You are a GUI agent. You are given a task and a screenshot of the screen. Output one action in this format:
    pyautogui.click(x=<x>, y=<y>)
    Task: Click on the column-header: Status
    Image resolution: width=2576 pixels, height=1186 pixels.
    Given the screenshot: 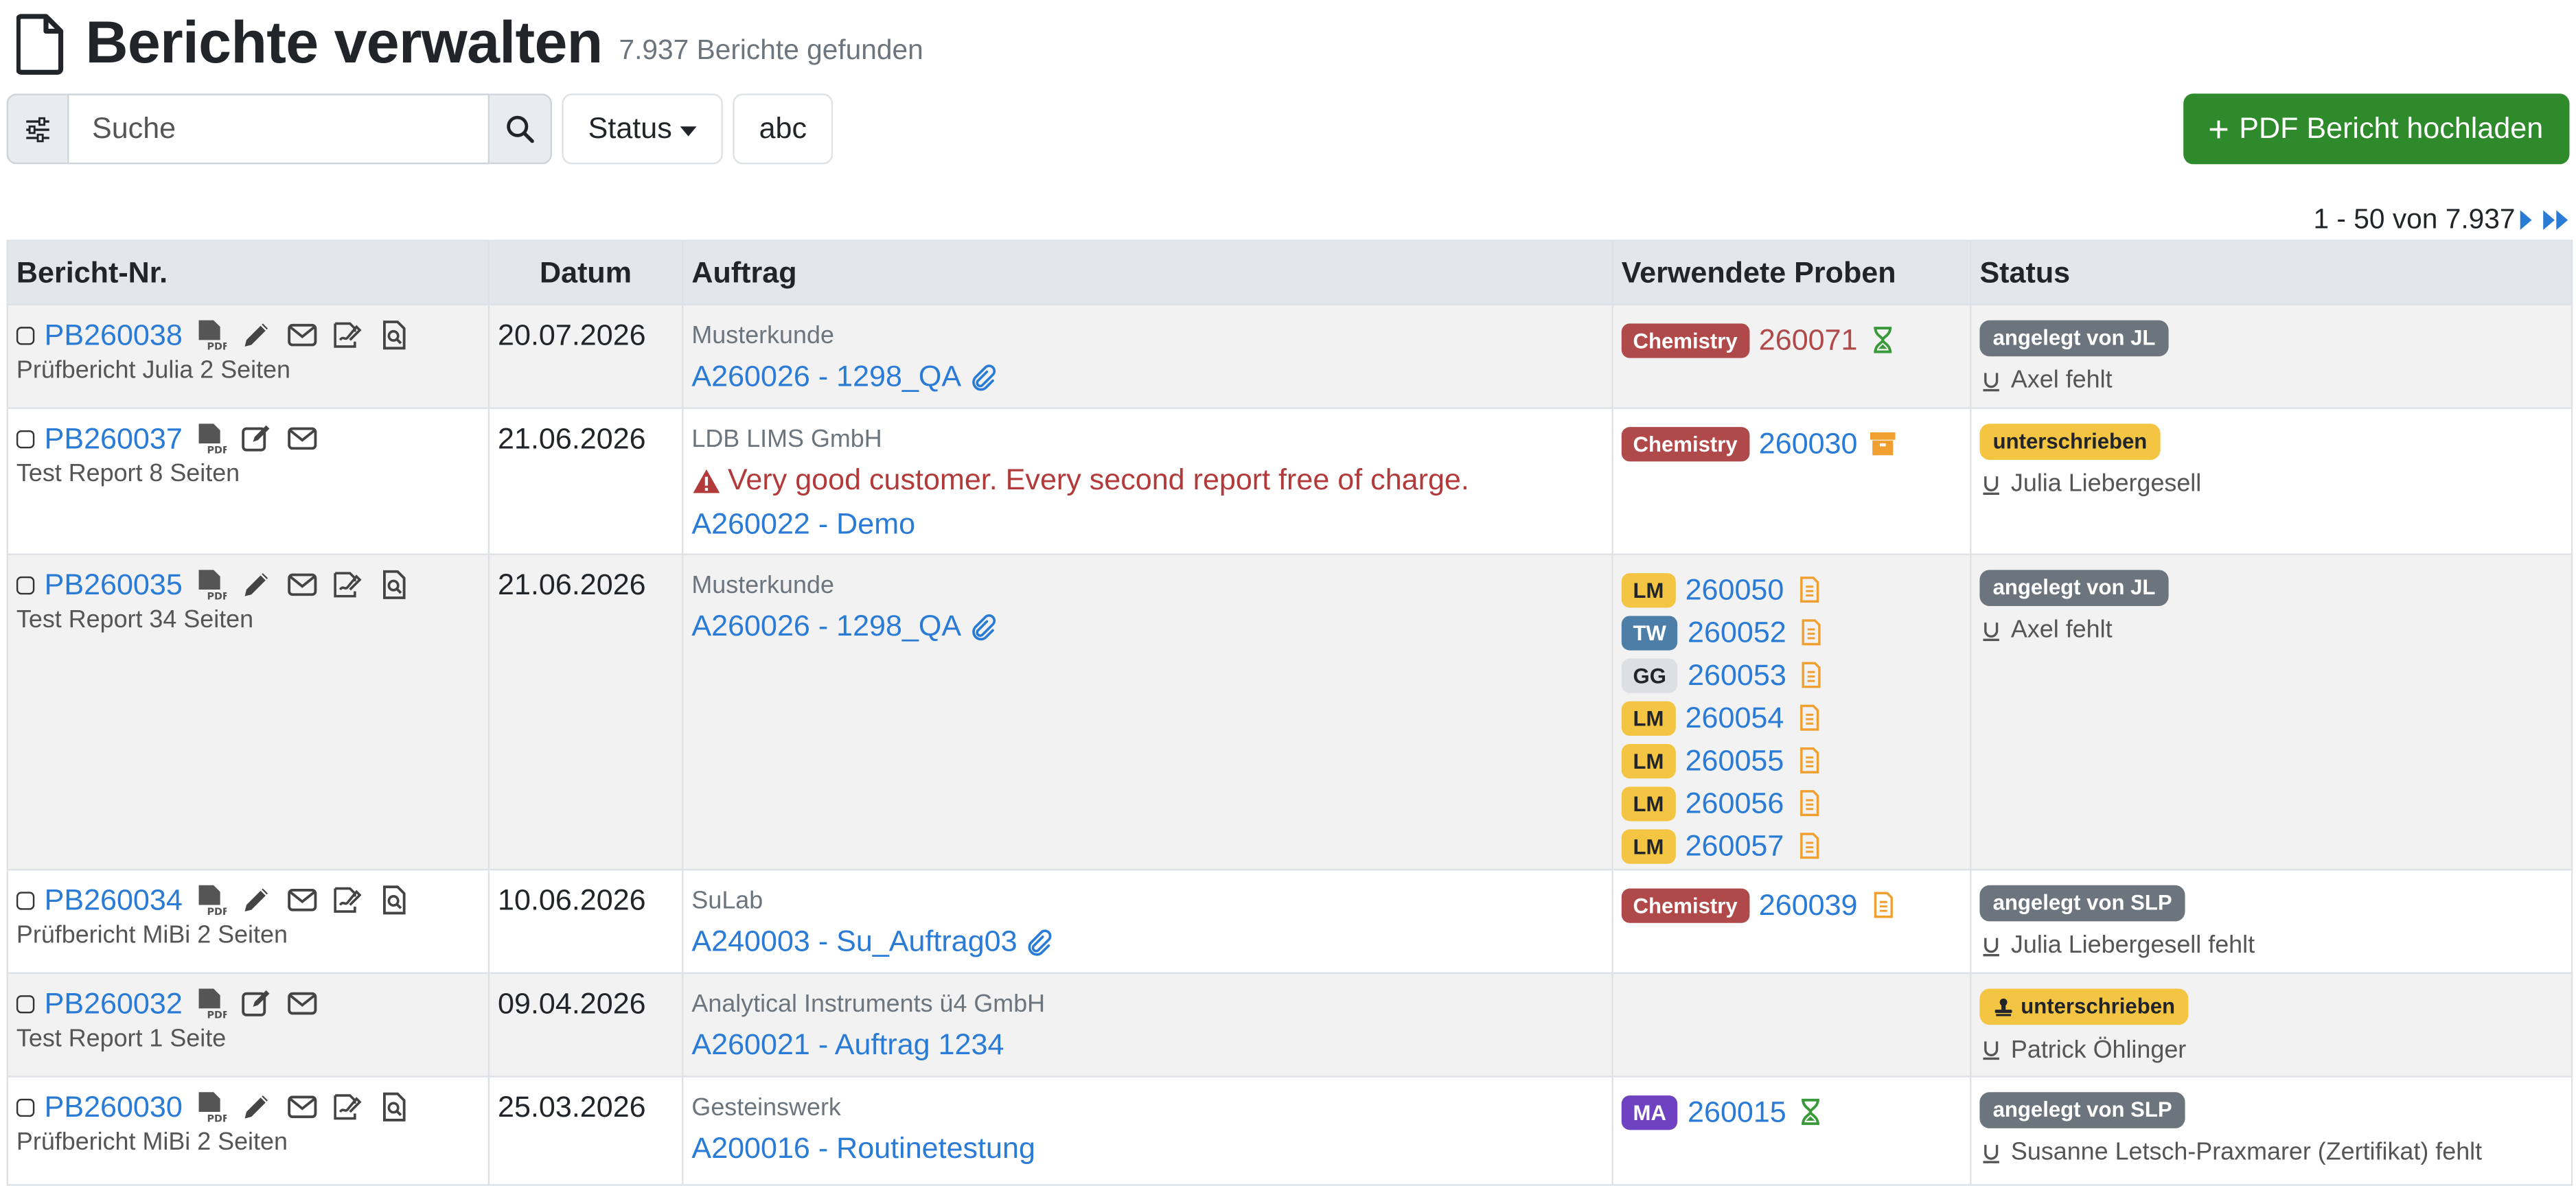 What is the action you would take?
    pyautogui.click(x=2271, y=273)
    